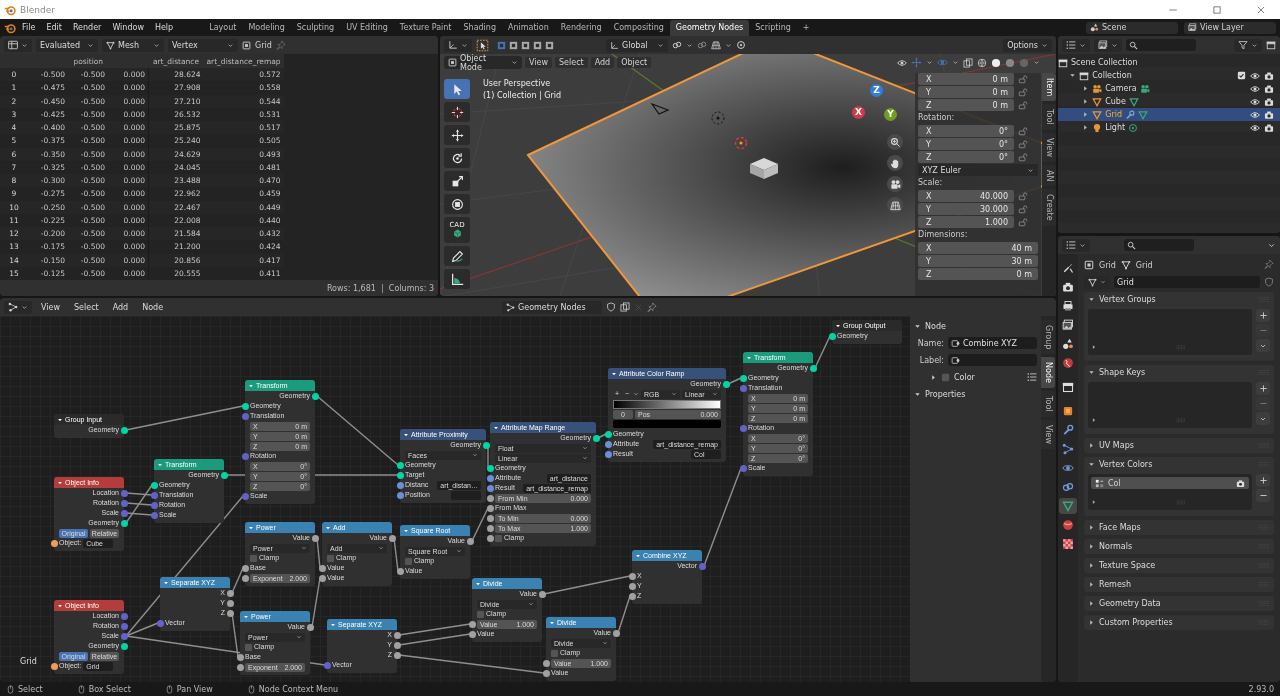  Describe the element at coordinates (1179, 445) in the screenshot. I see `panel-header: UV Maps` at that location.